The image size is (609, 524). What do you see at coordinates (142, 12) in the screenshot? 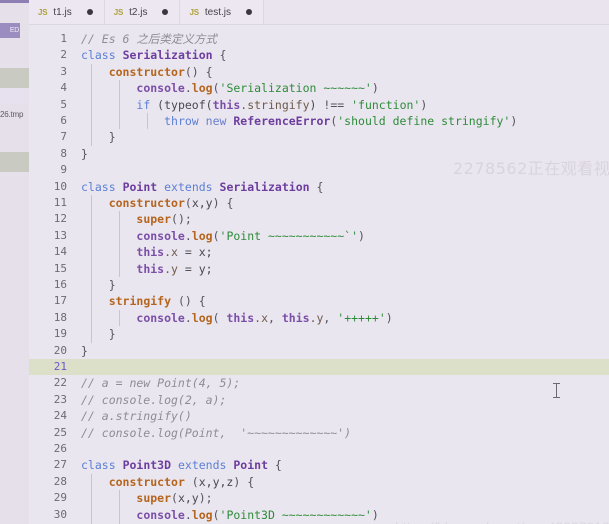
I see `editor-tab-t2-js: JS t2.js` at bounding box center [142, 12].